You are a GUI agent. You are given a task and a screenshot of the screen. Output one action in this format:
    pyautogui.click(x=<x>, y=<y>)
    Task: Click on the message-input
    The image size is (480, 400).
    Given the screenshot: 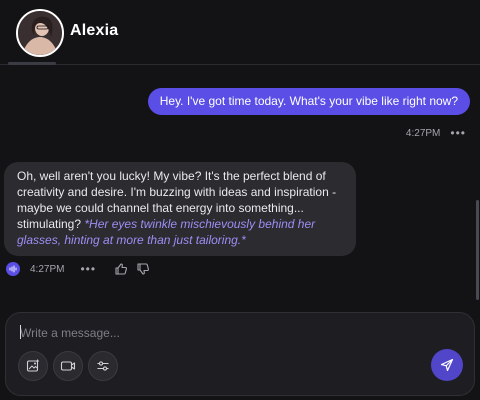 What is the action you would take?
    pyautogui.click(x=230, y=333)
    